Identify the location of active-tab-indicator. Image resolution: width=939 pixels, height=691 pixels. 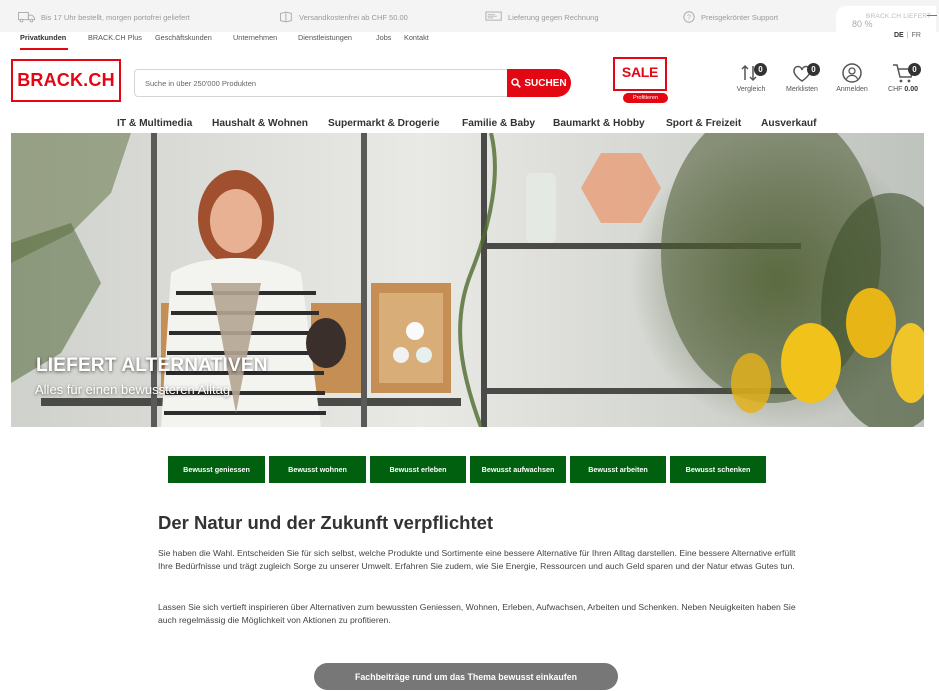
(44, 49).